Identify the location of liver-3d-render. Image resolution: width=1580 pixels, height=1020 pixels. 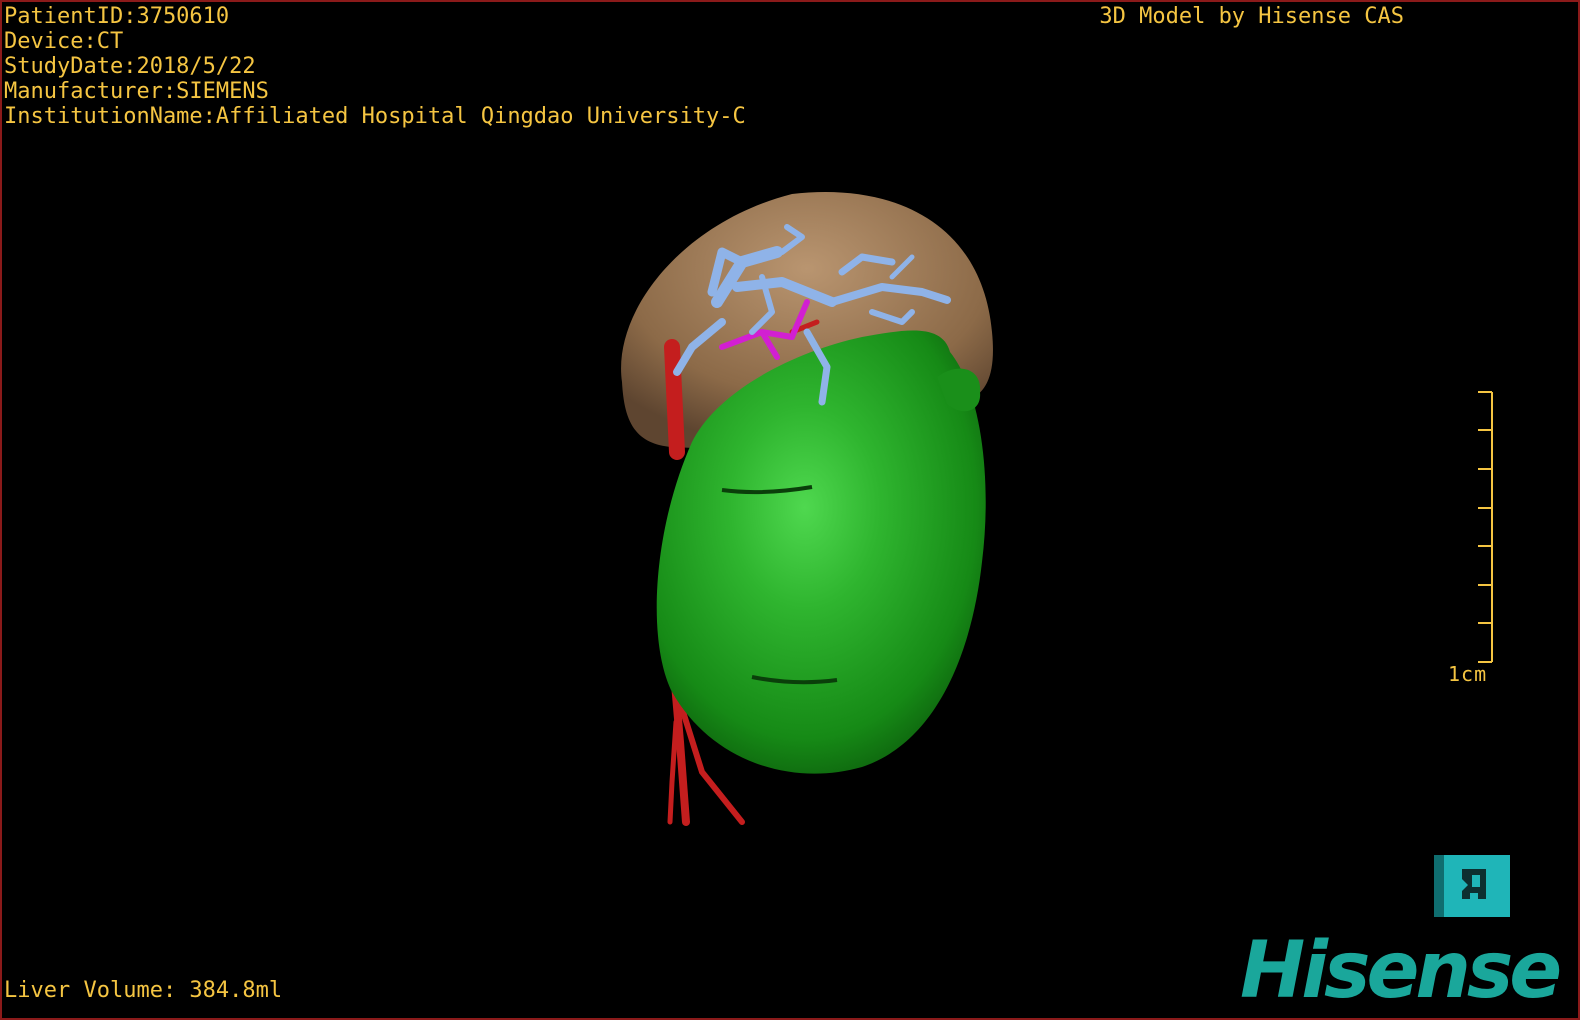
(807, 508).